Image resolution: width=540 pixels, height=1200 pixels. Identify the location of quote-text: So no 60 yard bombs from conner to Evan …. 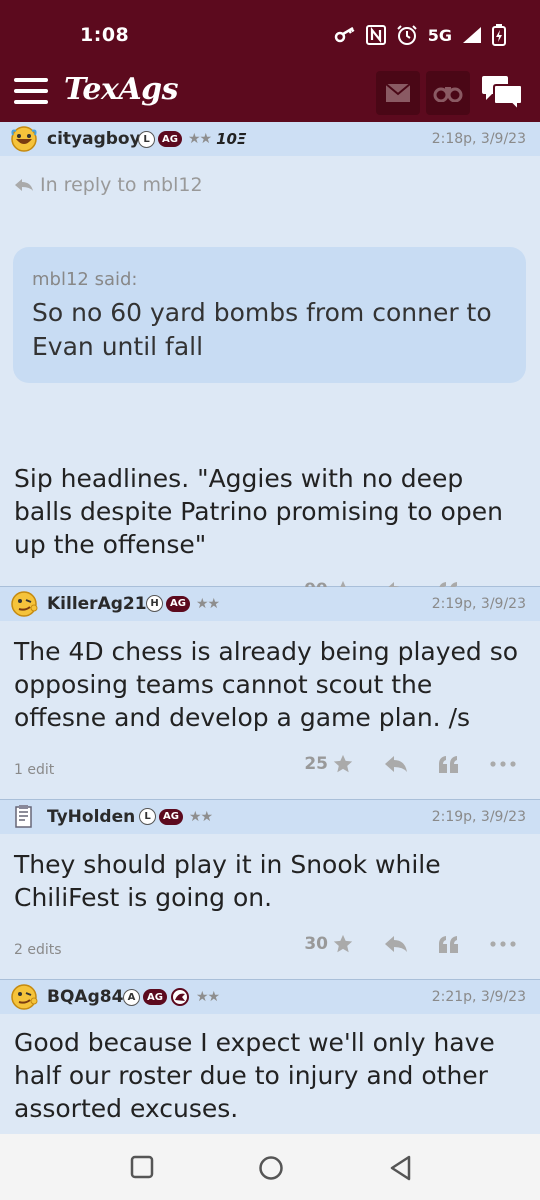
(262, 329).